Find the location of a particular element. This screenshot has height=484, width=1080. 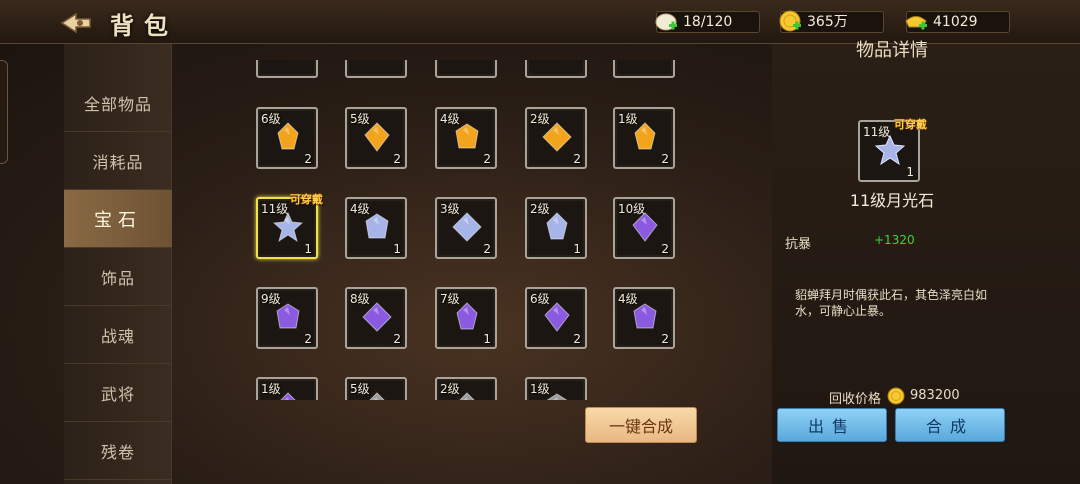

item-slot: 2级 is located at coordinates (466, 388).